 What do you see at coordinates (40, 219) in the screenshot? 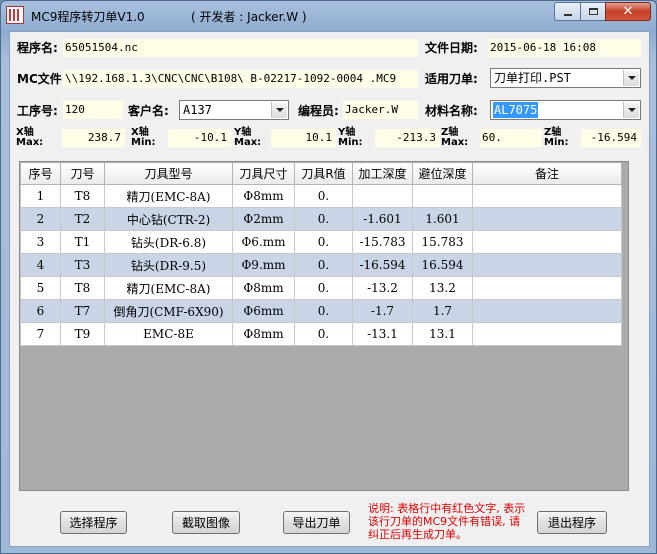
I see `cell-index: 2` at bounding box center [40, 219].